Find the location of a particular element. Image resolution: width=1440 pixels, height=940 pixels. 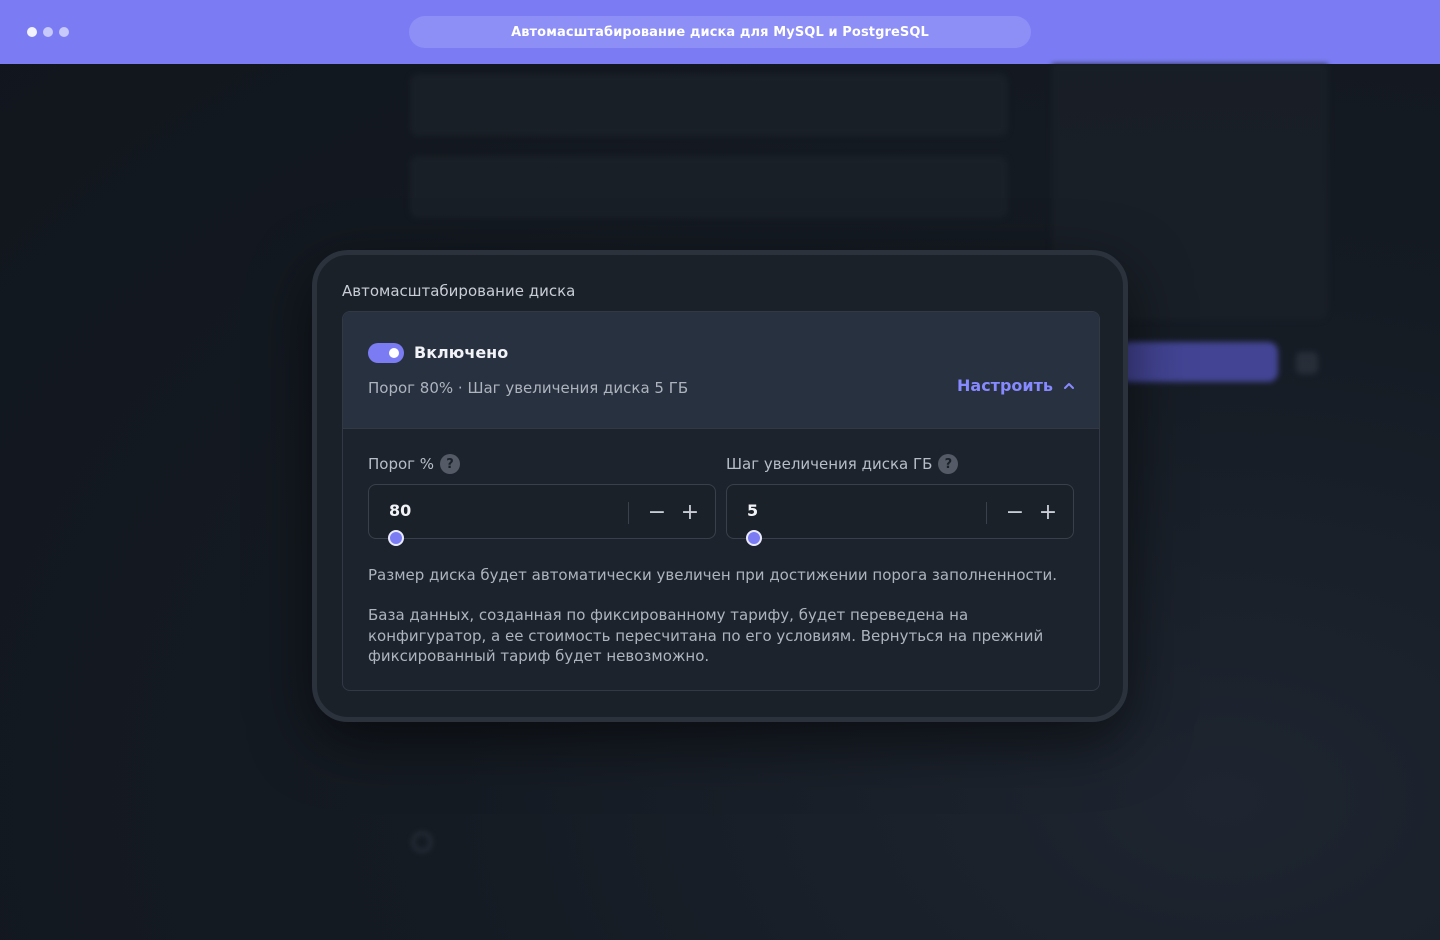

configure-button: Настроить is located at coordinates (1016, 385).